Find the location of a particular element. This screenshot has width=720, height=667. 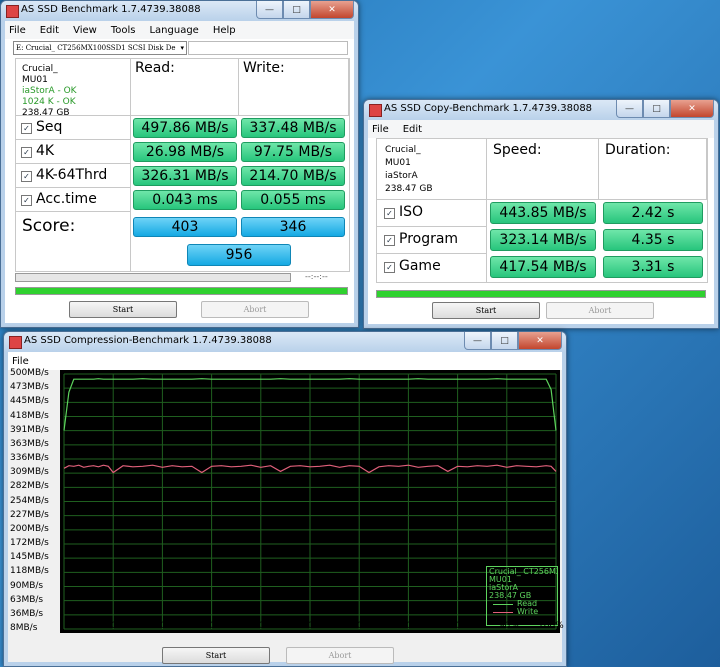

benchmark-titlebar: AS SSD Benchmark 1.7.4739.38088 — □ ✕ is located at coordinates (179, 11).